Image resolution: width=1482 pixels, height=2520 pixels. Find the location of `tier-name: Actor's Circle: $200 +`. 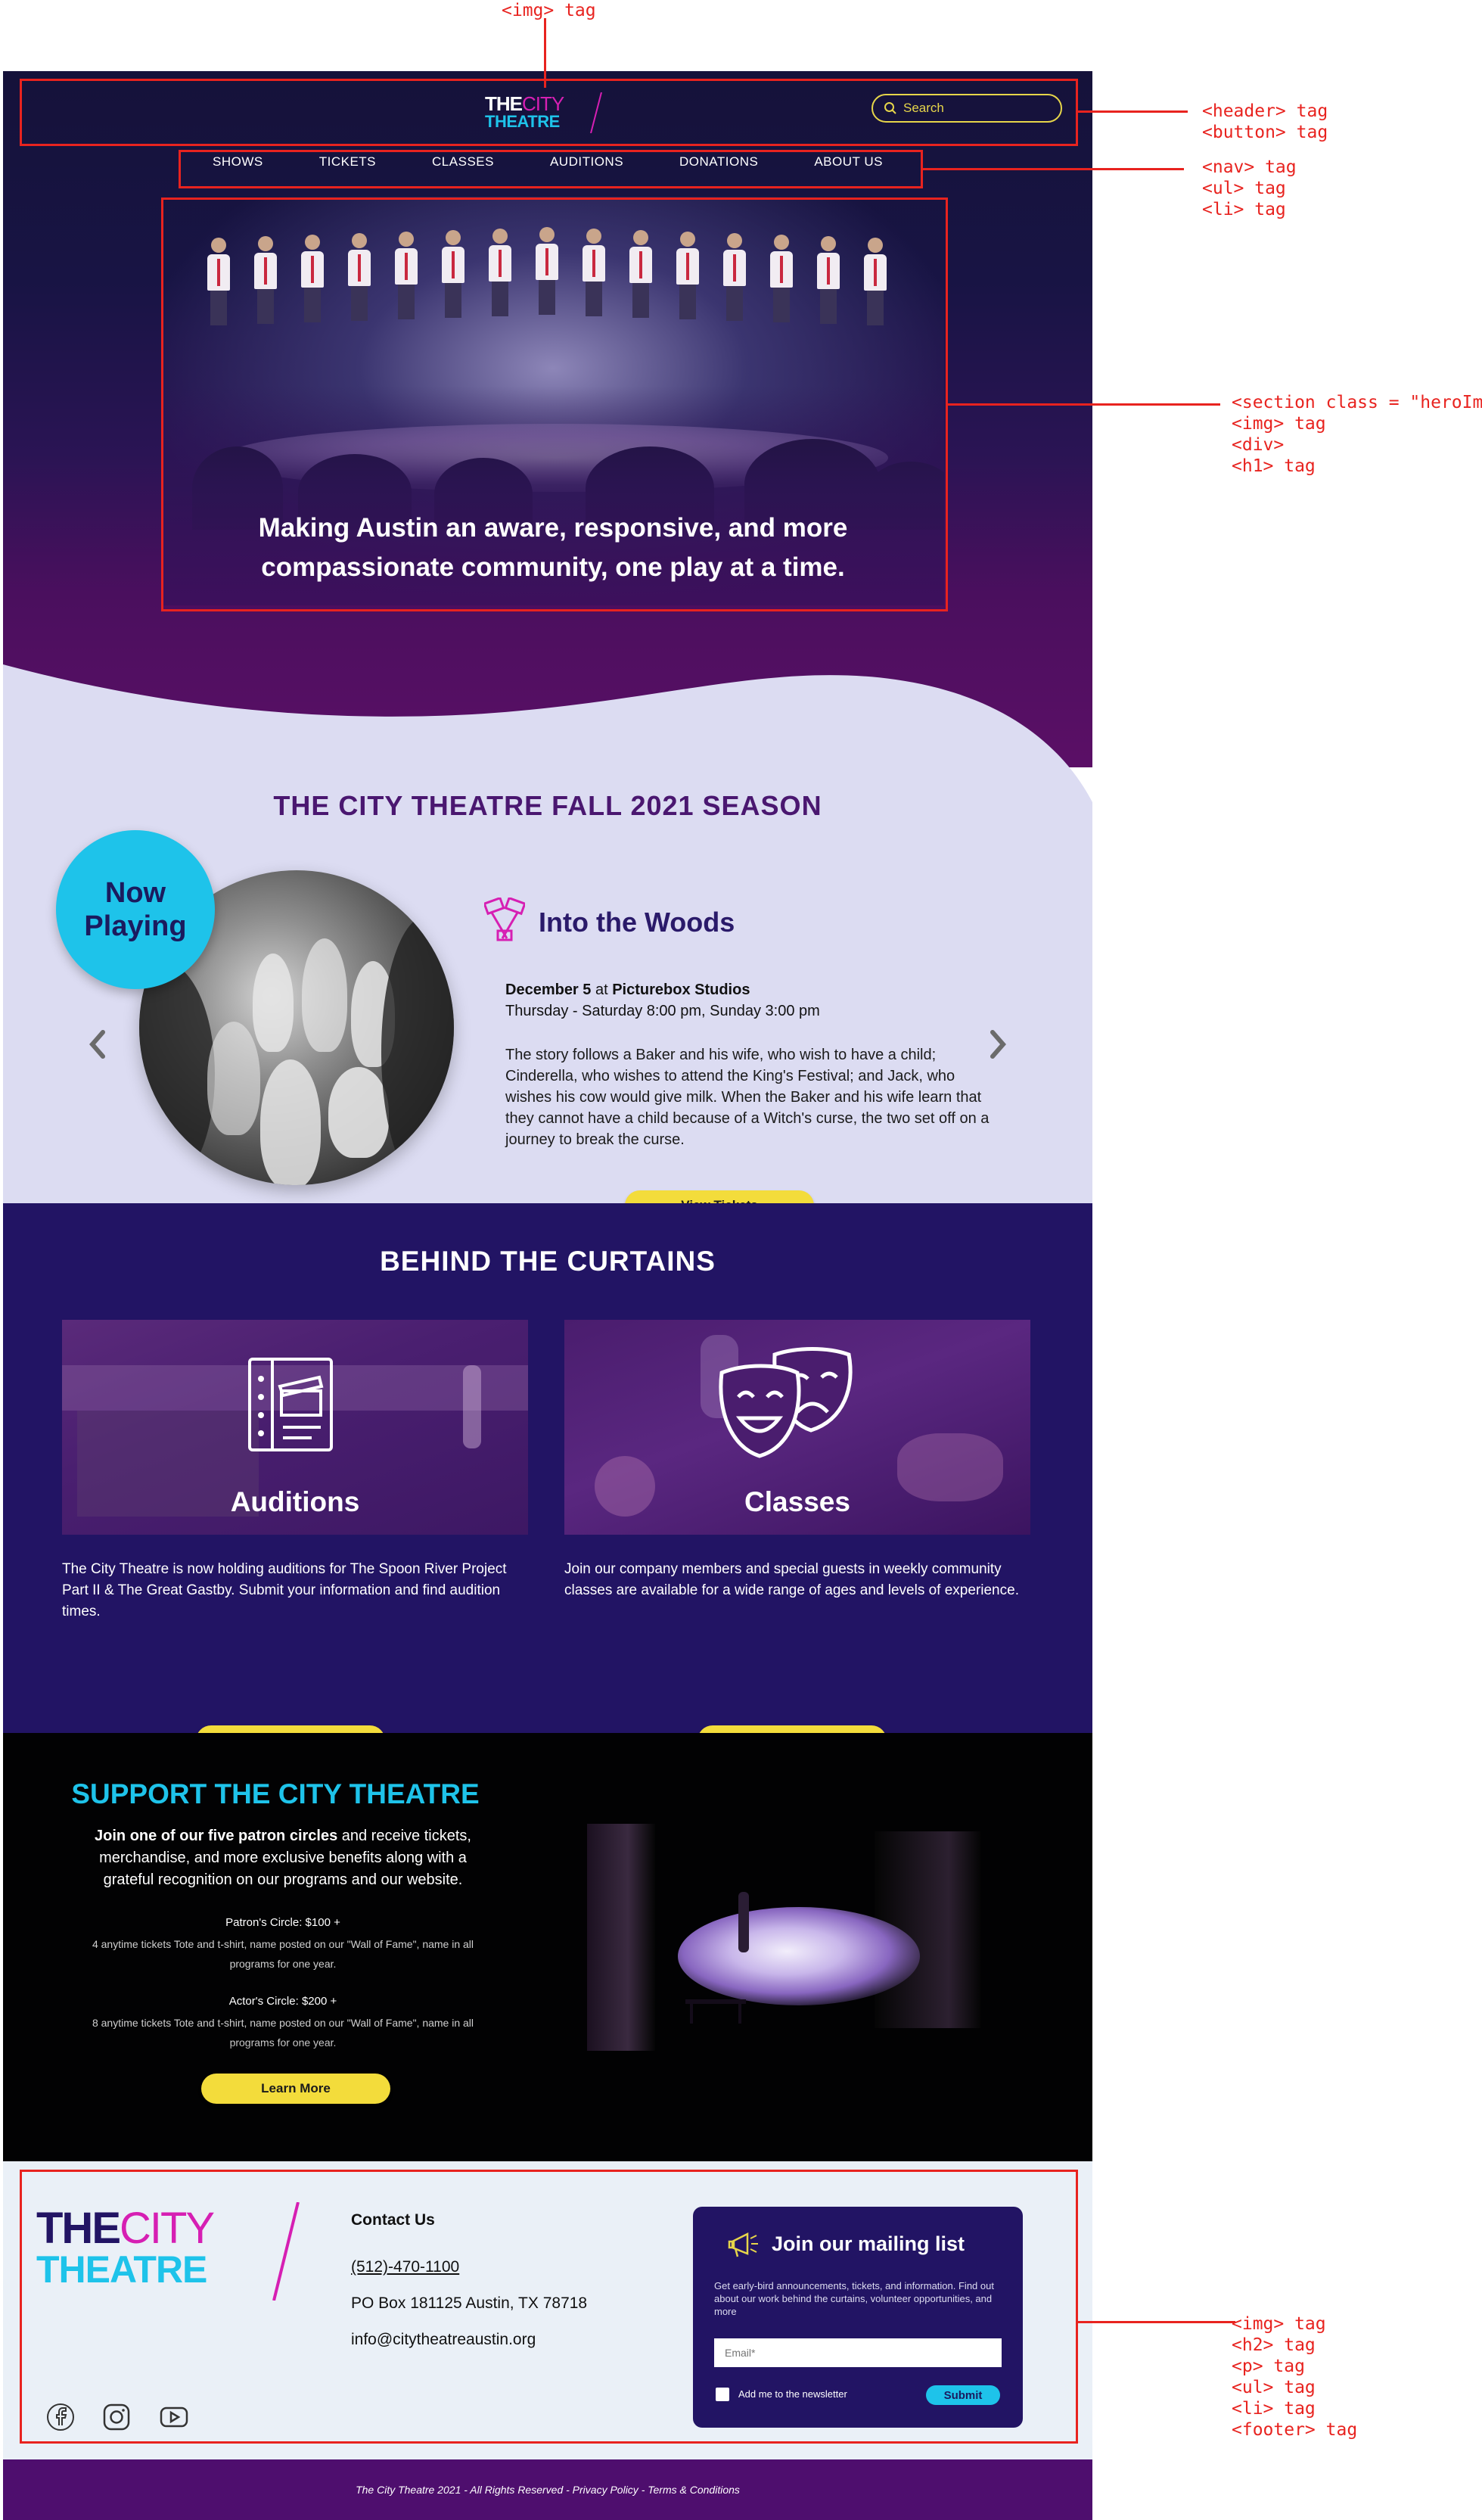

tier-name: Actor's Circle: $200 + is located at coordinates (283, 2002).